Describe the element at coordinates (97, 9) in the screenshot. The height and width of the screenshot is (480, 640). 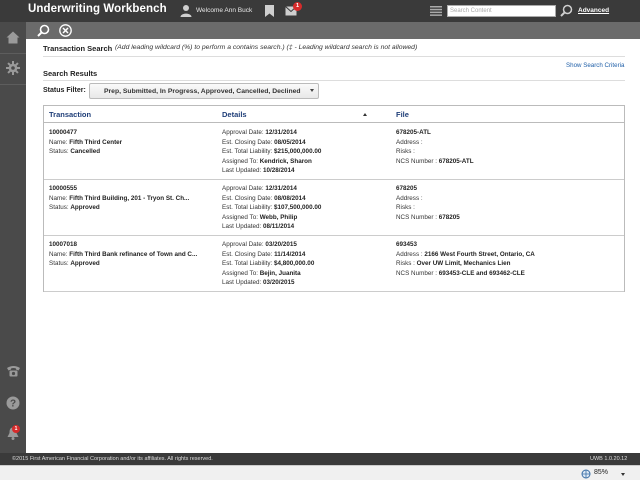
I see `app-title: Underwriting Workbench` at that location.